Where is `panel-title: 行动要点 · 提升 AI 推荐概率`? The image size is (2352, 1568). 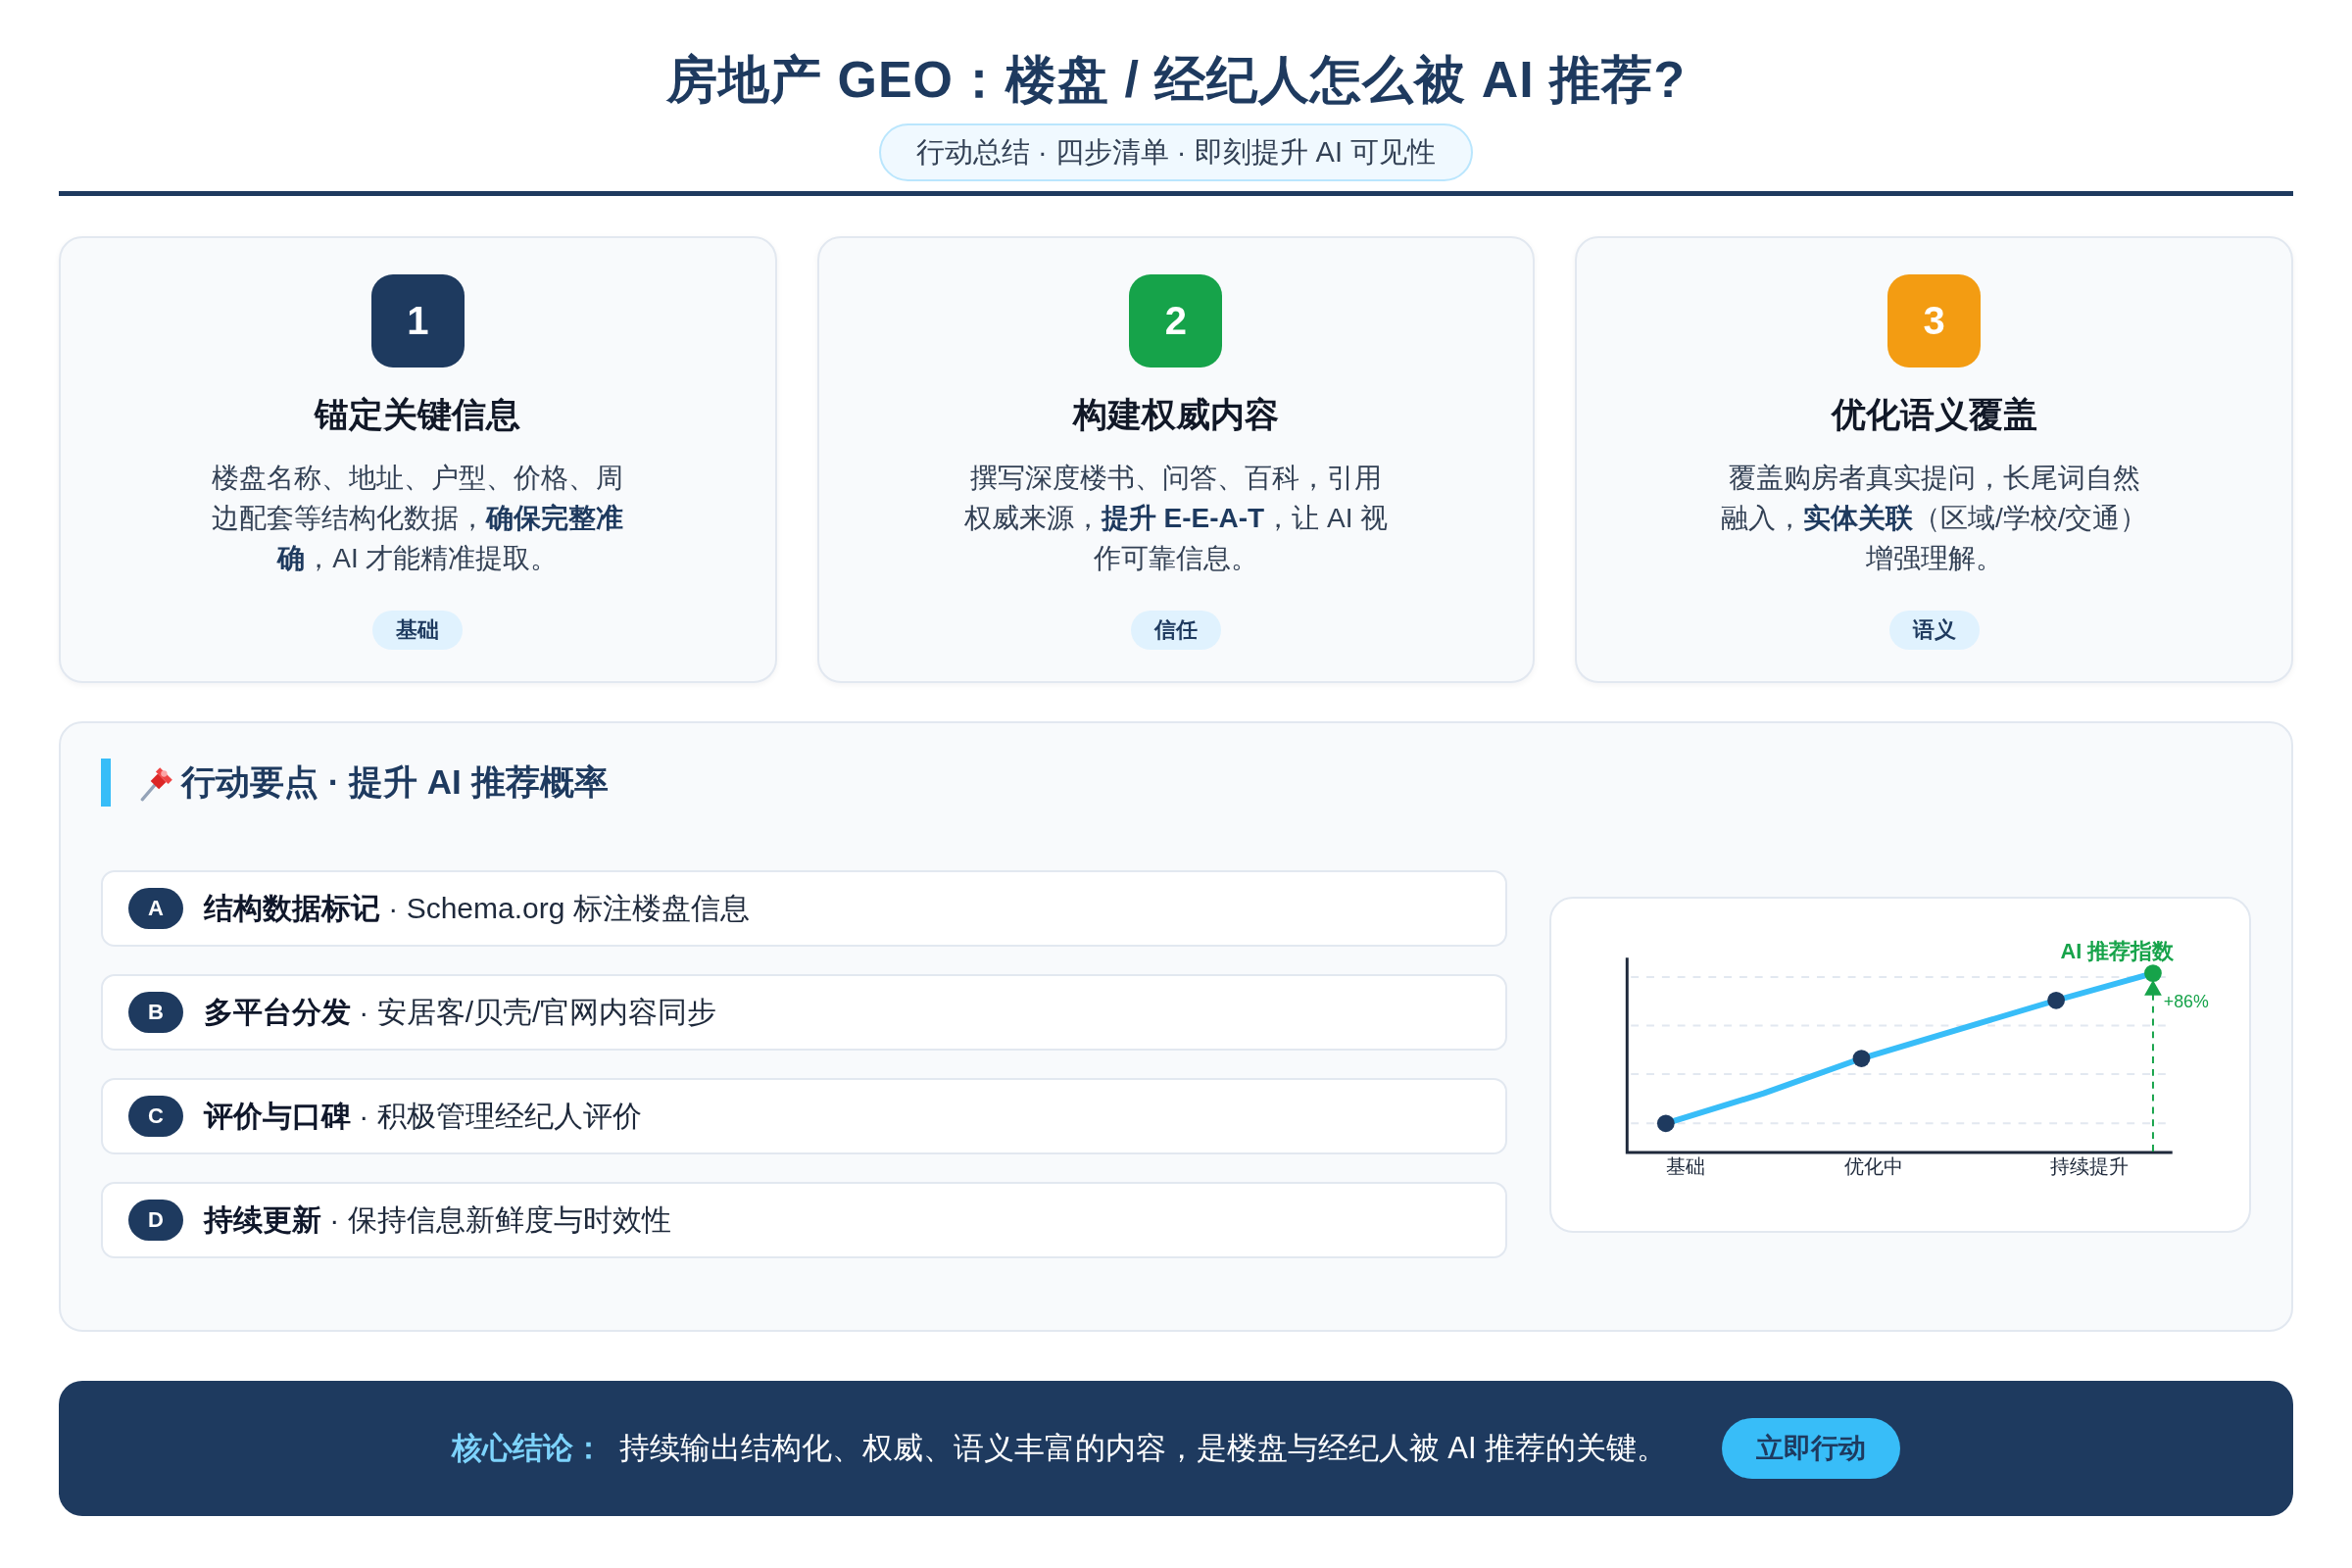 panel-title: 行动要点 · 提升 AI 推荐概率 is located at coordinates (395, 782).